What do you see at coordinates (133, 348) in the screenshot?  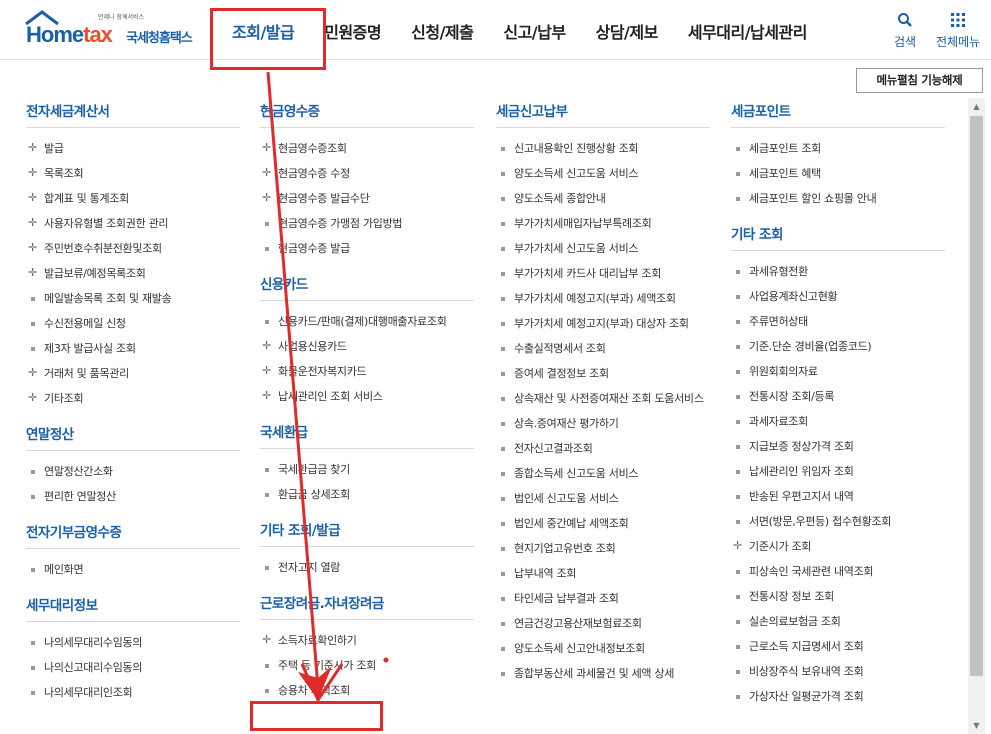 I see `menu-item: 제3자 발급사실 조회` at bounding box center [133, 348].